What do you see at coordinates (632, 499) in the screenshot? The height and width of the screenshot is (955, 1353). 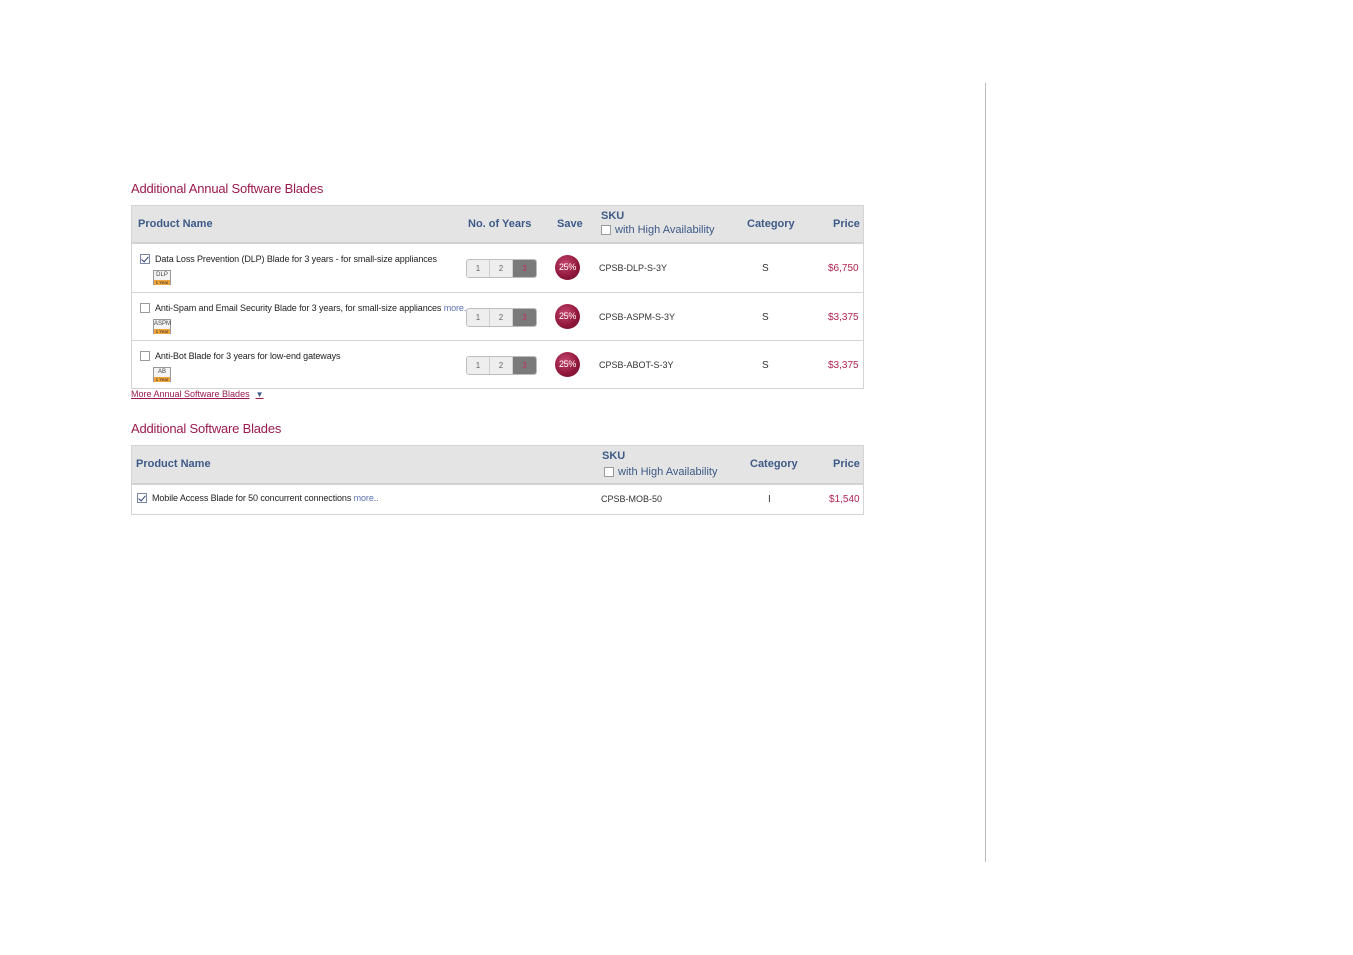 I see `sku-value: CPSB-MOB-50` at bounding box center [632, 499].